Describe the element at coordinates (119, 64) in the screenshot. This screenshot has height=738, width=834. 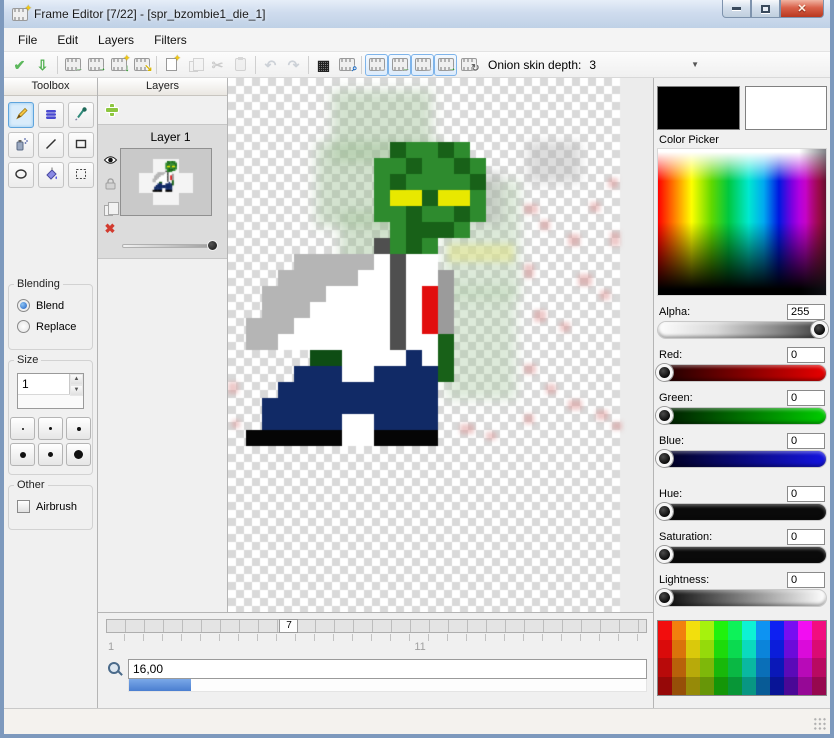
I see `add-frame-button: ↓ ✦` at that location.